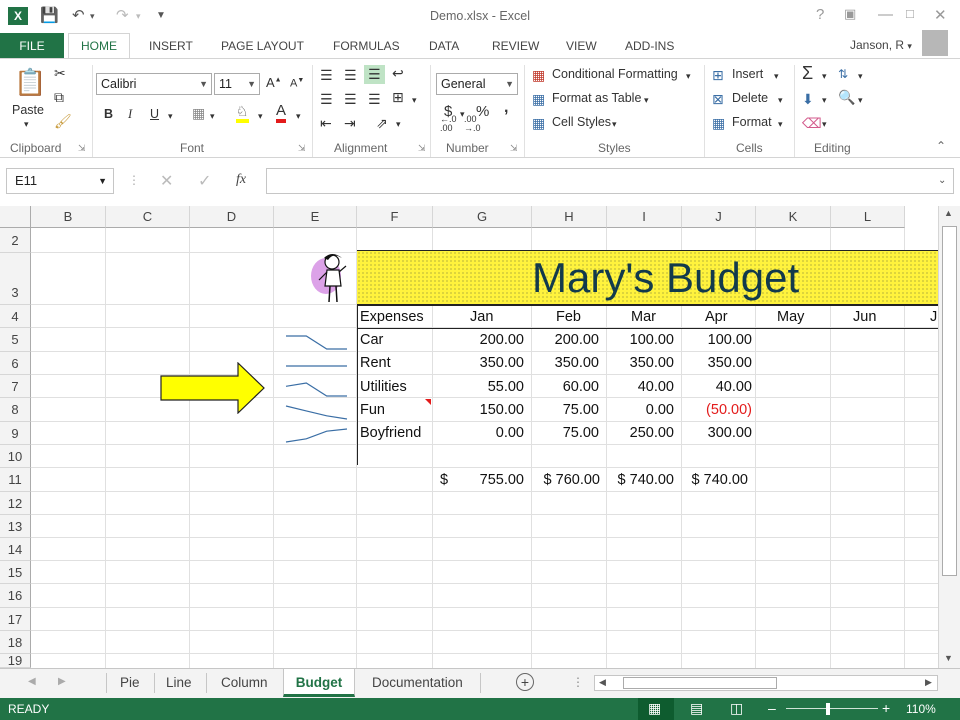 The height and width of the screenshot is (720, 960). What do you see at coordinates (331, 276) in the screenshot?
I see `girl-clipart-icon` at bounding box center [331, 276].